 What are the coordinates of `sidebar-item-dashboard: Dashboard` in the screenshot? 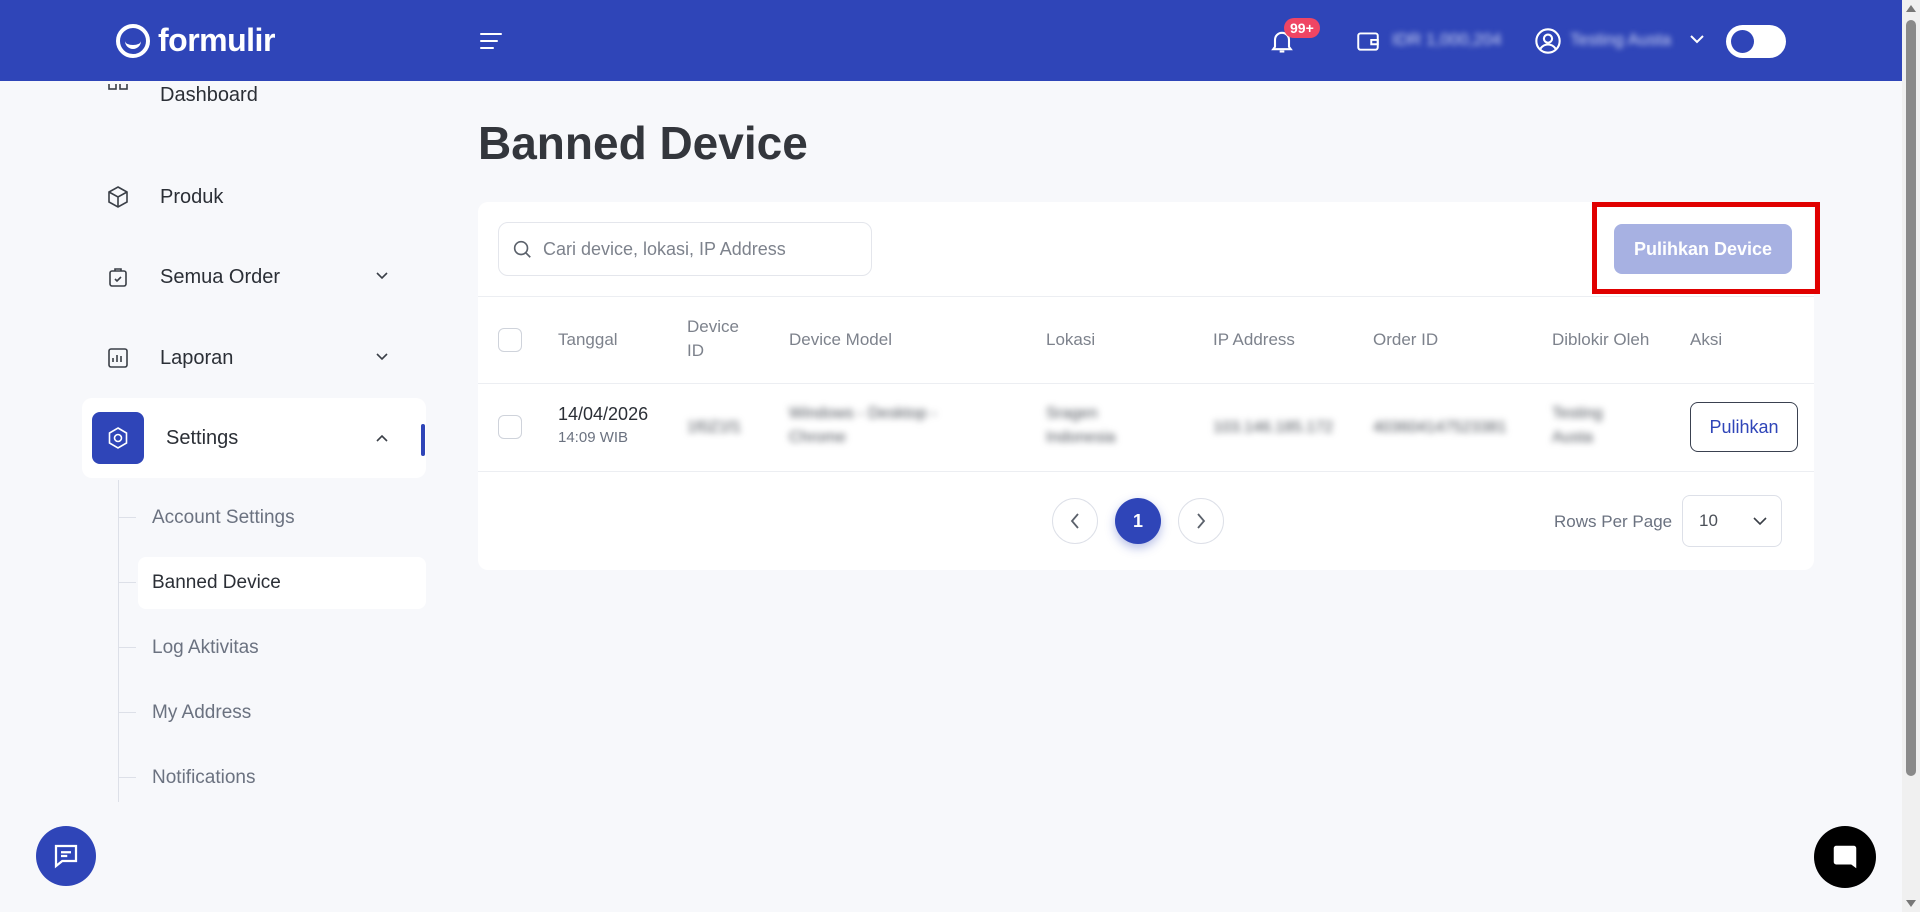 It's located at (254, 101).